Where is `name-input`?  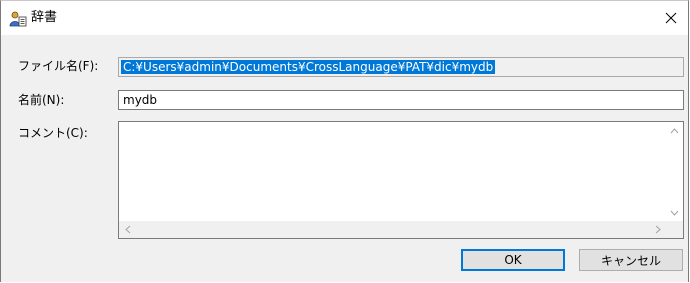
name-input is located at coordinates (400, 100).